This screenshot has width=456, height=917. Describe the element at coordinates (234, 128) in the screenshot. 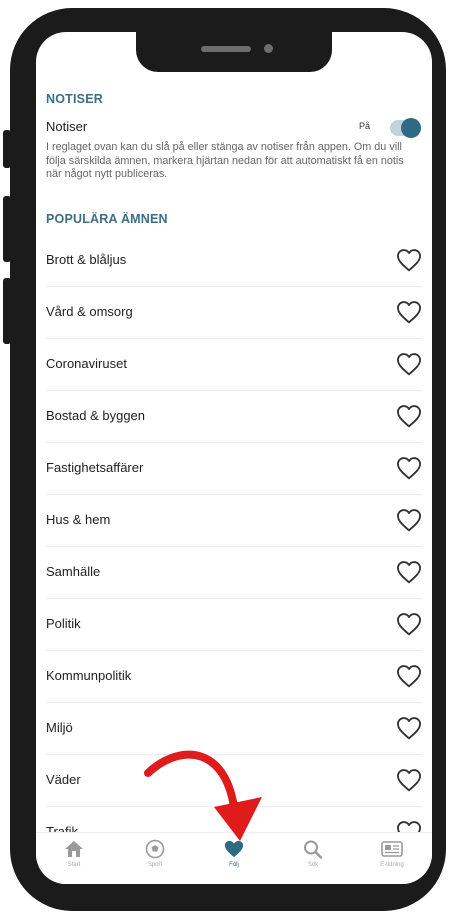

I see `notiser-toggle-row: Notiser På` at that location.